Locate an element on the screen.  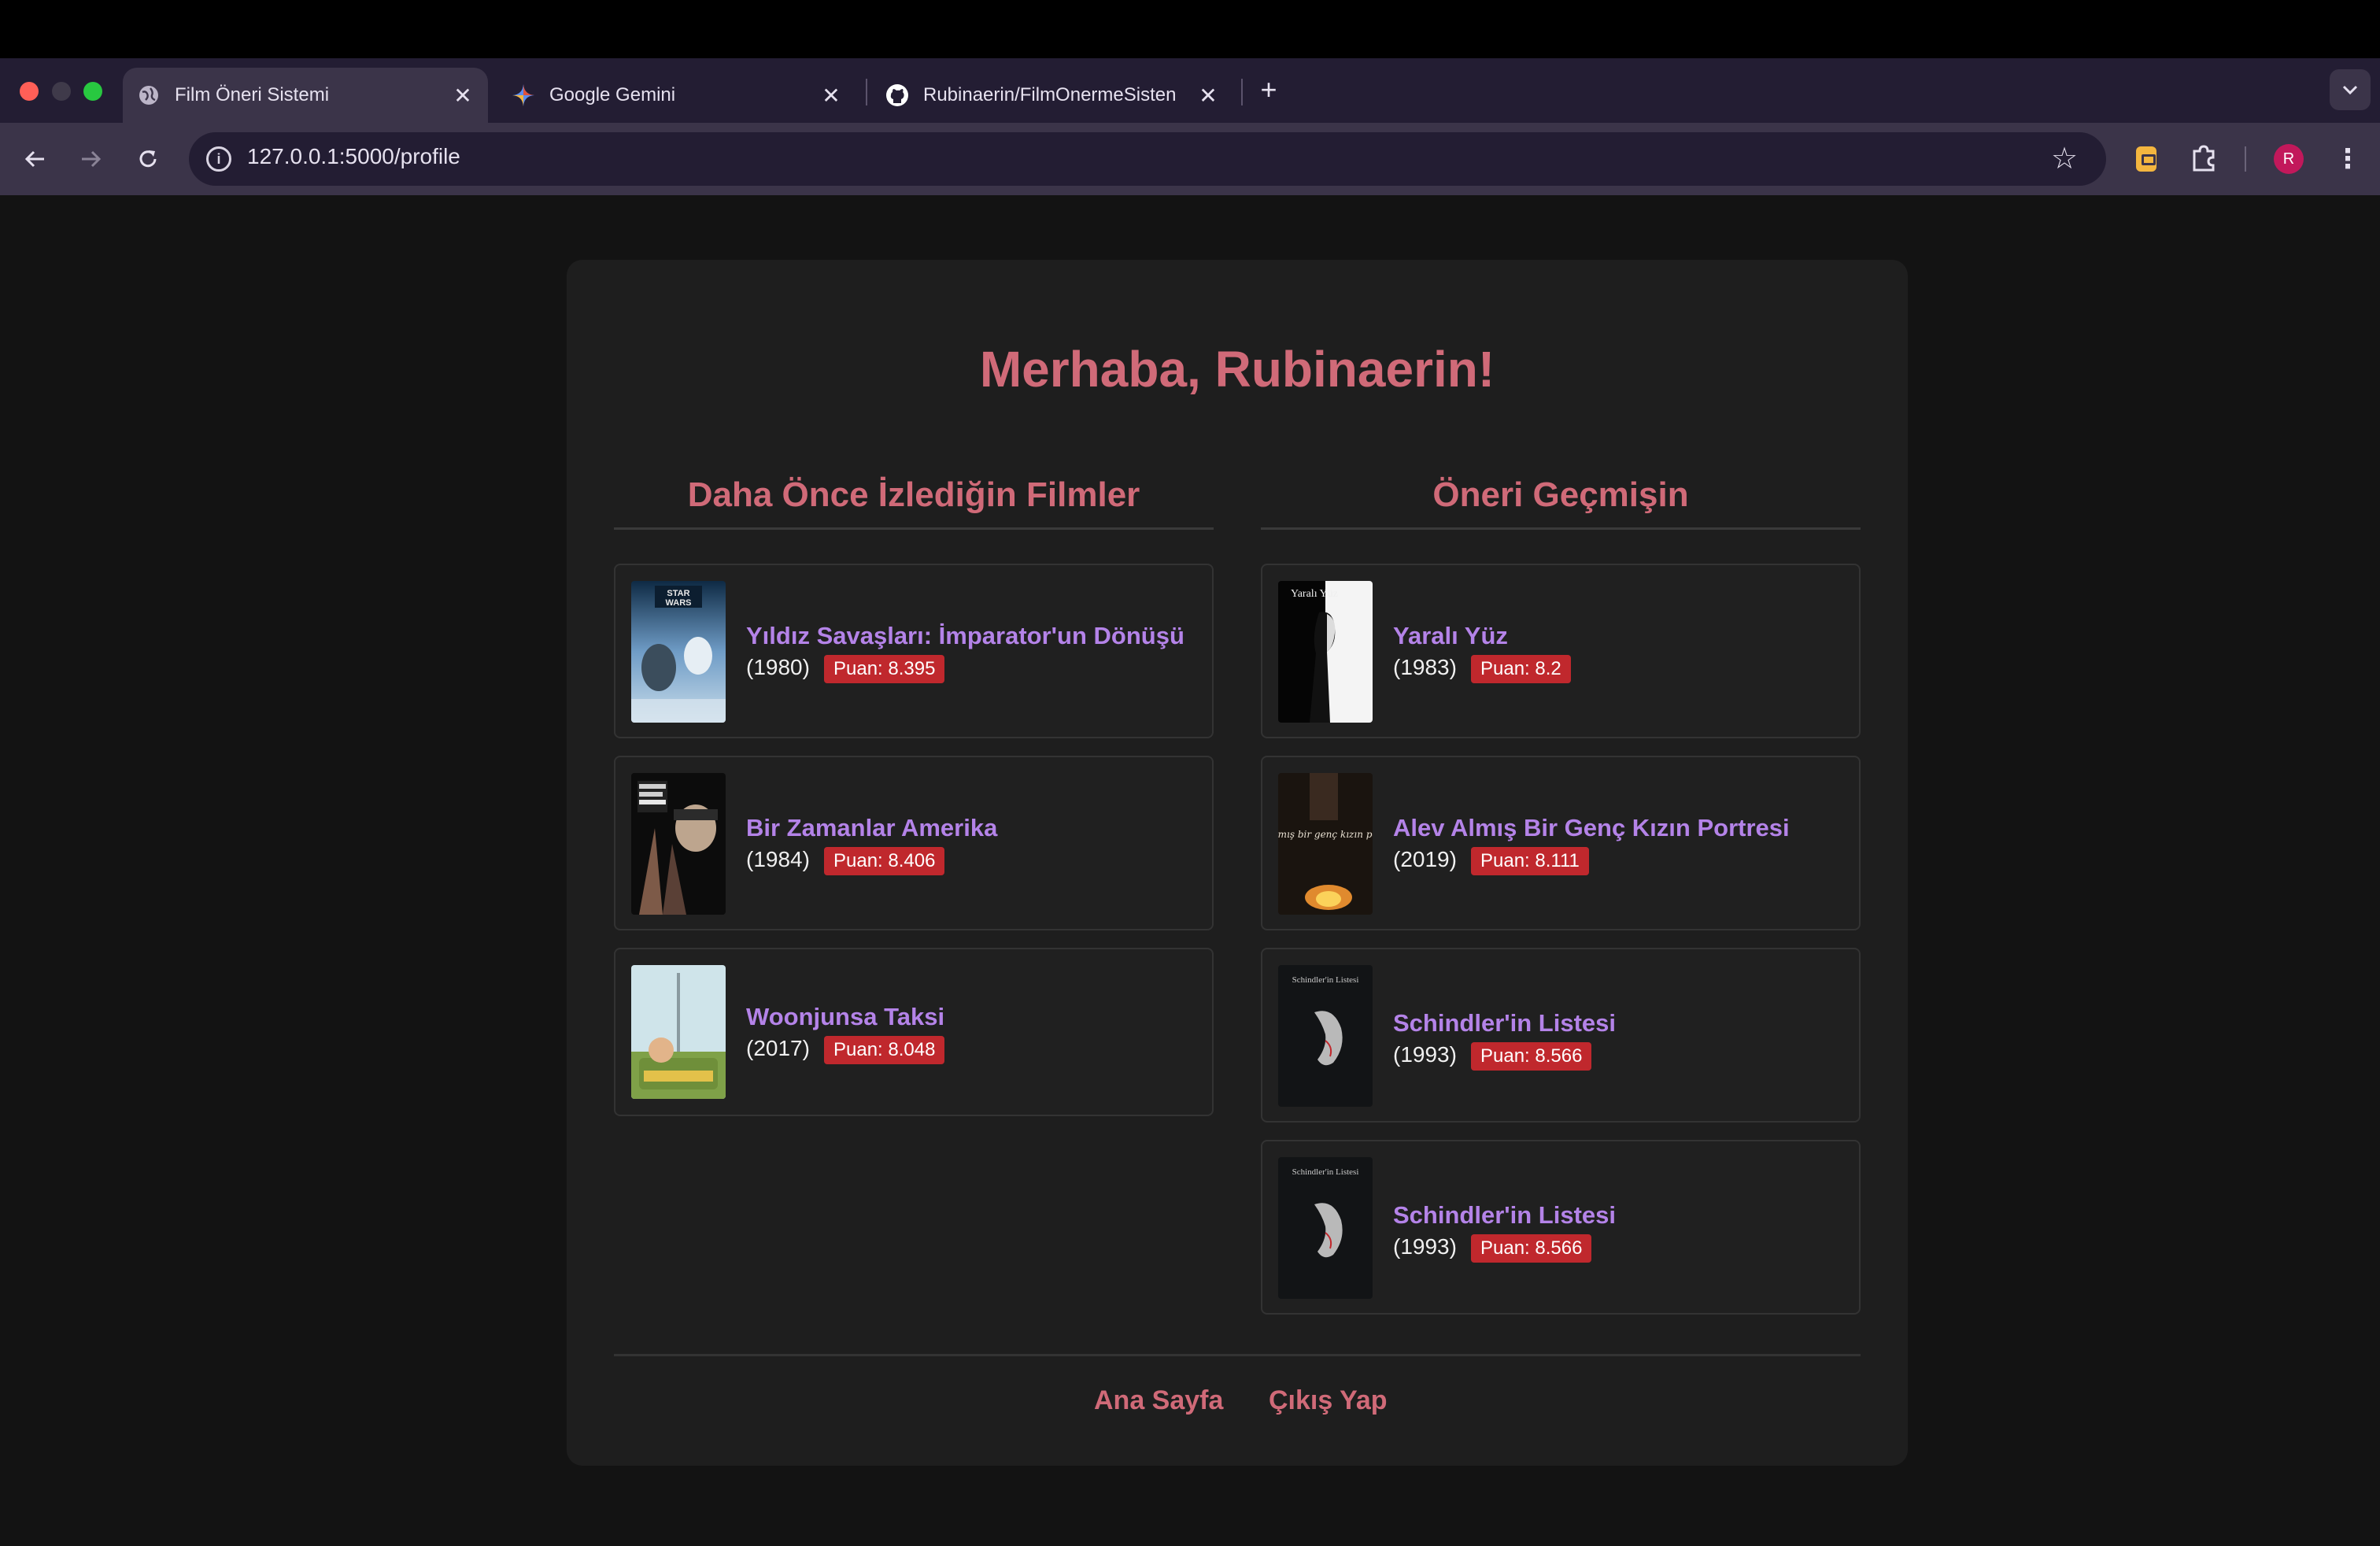
forward-button is located at coordinates (91, 159).